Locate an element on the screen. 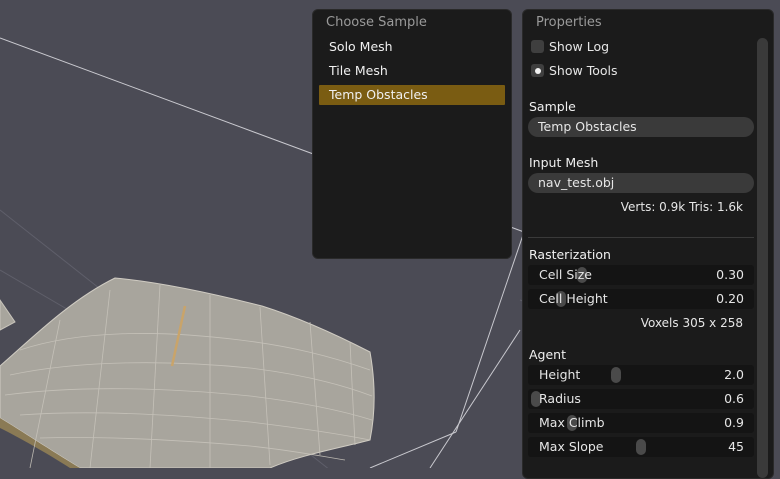  max-slope-slider: Max Slope 45 is located at coordinates (641, 447).